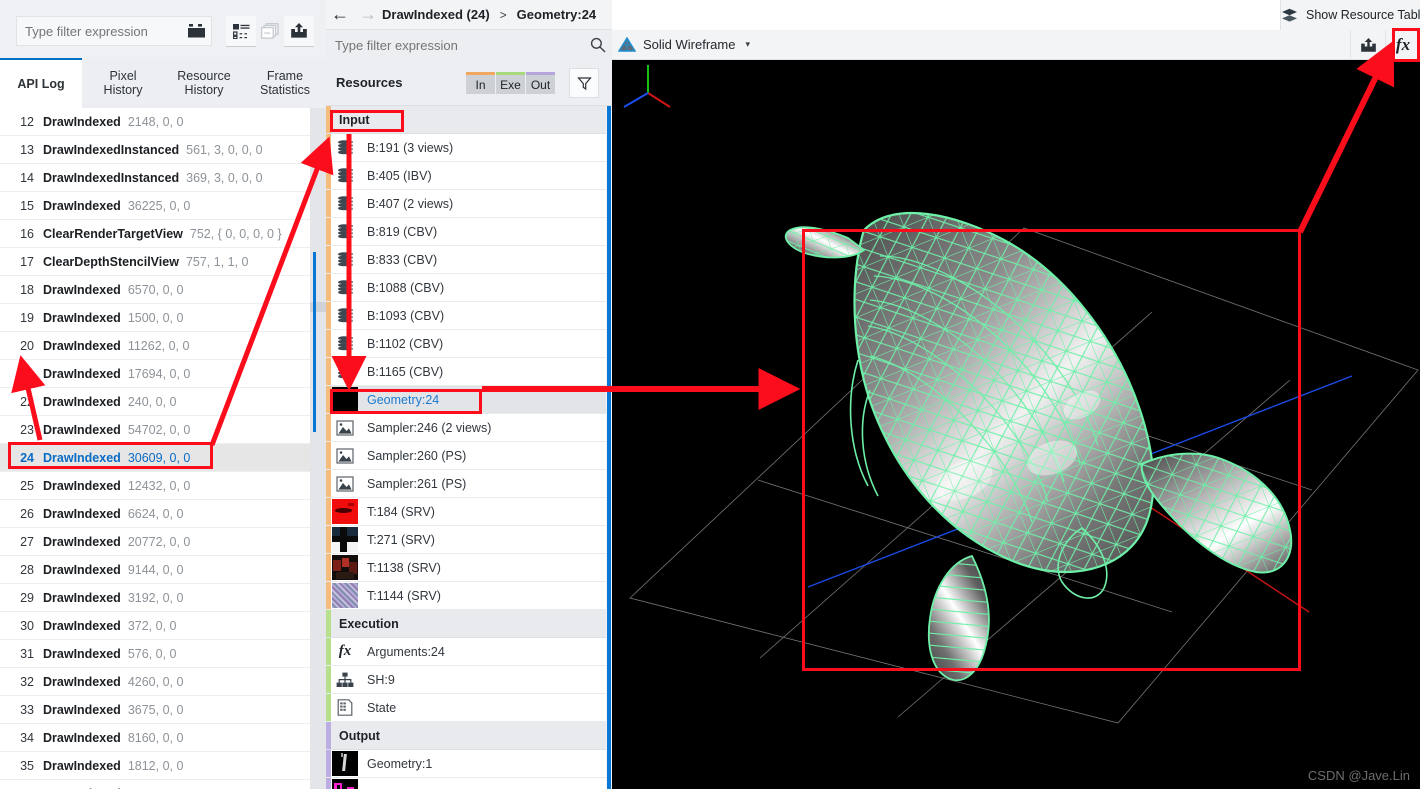 This screenshot has height=789, width=1420. Describe the element at coordinates (466, 428) in the screenshot. I see `resource-row: Sampler:246 (2 views)` at that location.